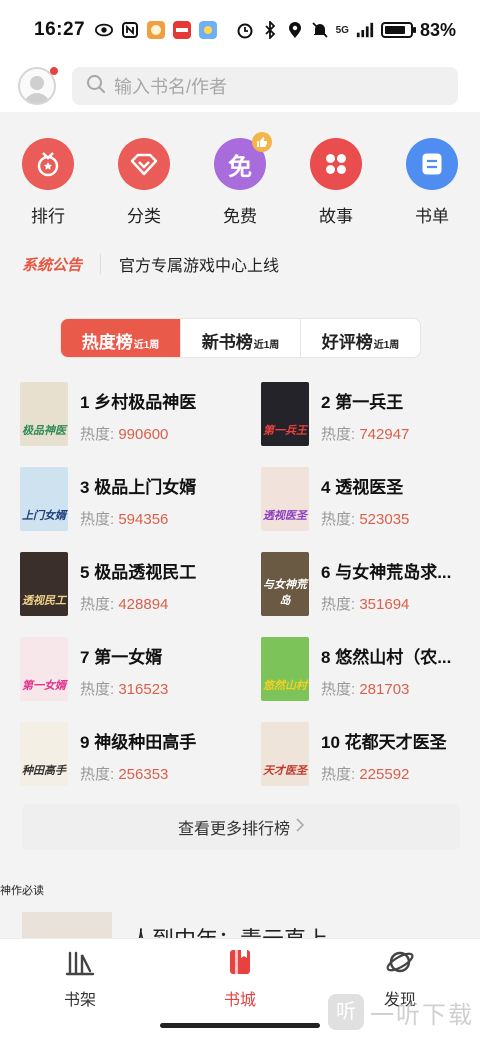 The width and height of the screenshot is (480, 1038). Describe the element at coordinates (44, 516) in the screenshot. I see `cover-title: 上门女婿` at that location.